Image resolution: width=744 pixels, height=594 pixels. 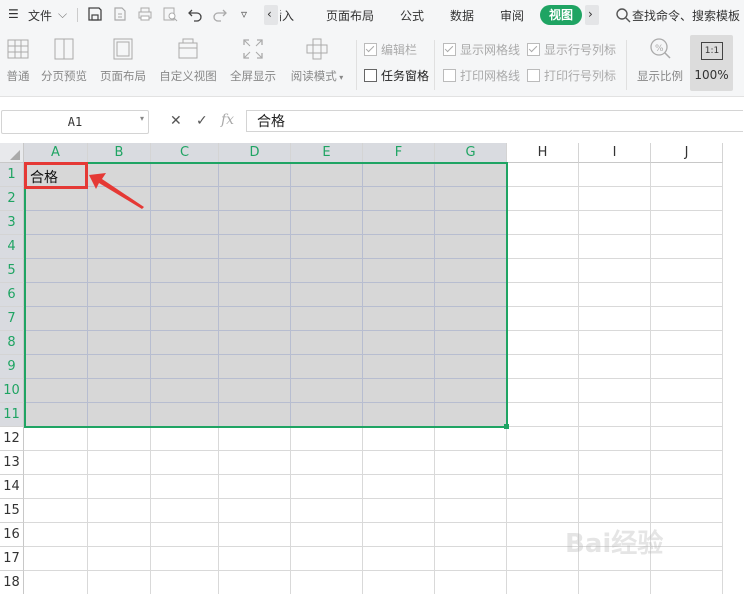 I want to click on cell-c16, so click(x=185, y=535).